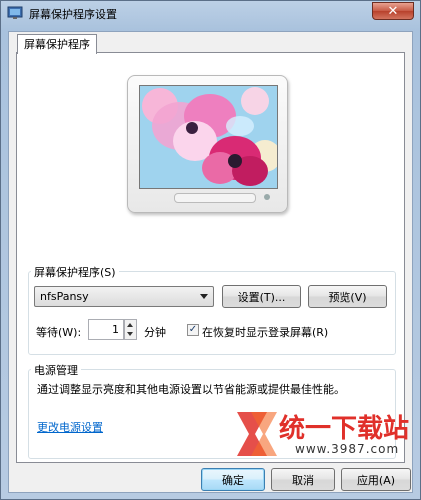  What do you see at coordinates (347, 449) in the screenshot?
I see `watermark-url: www.3987.com` at bounding box center [347, 449].